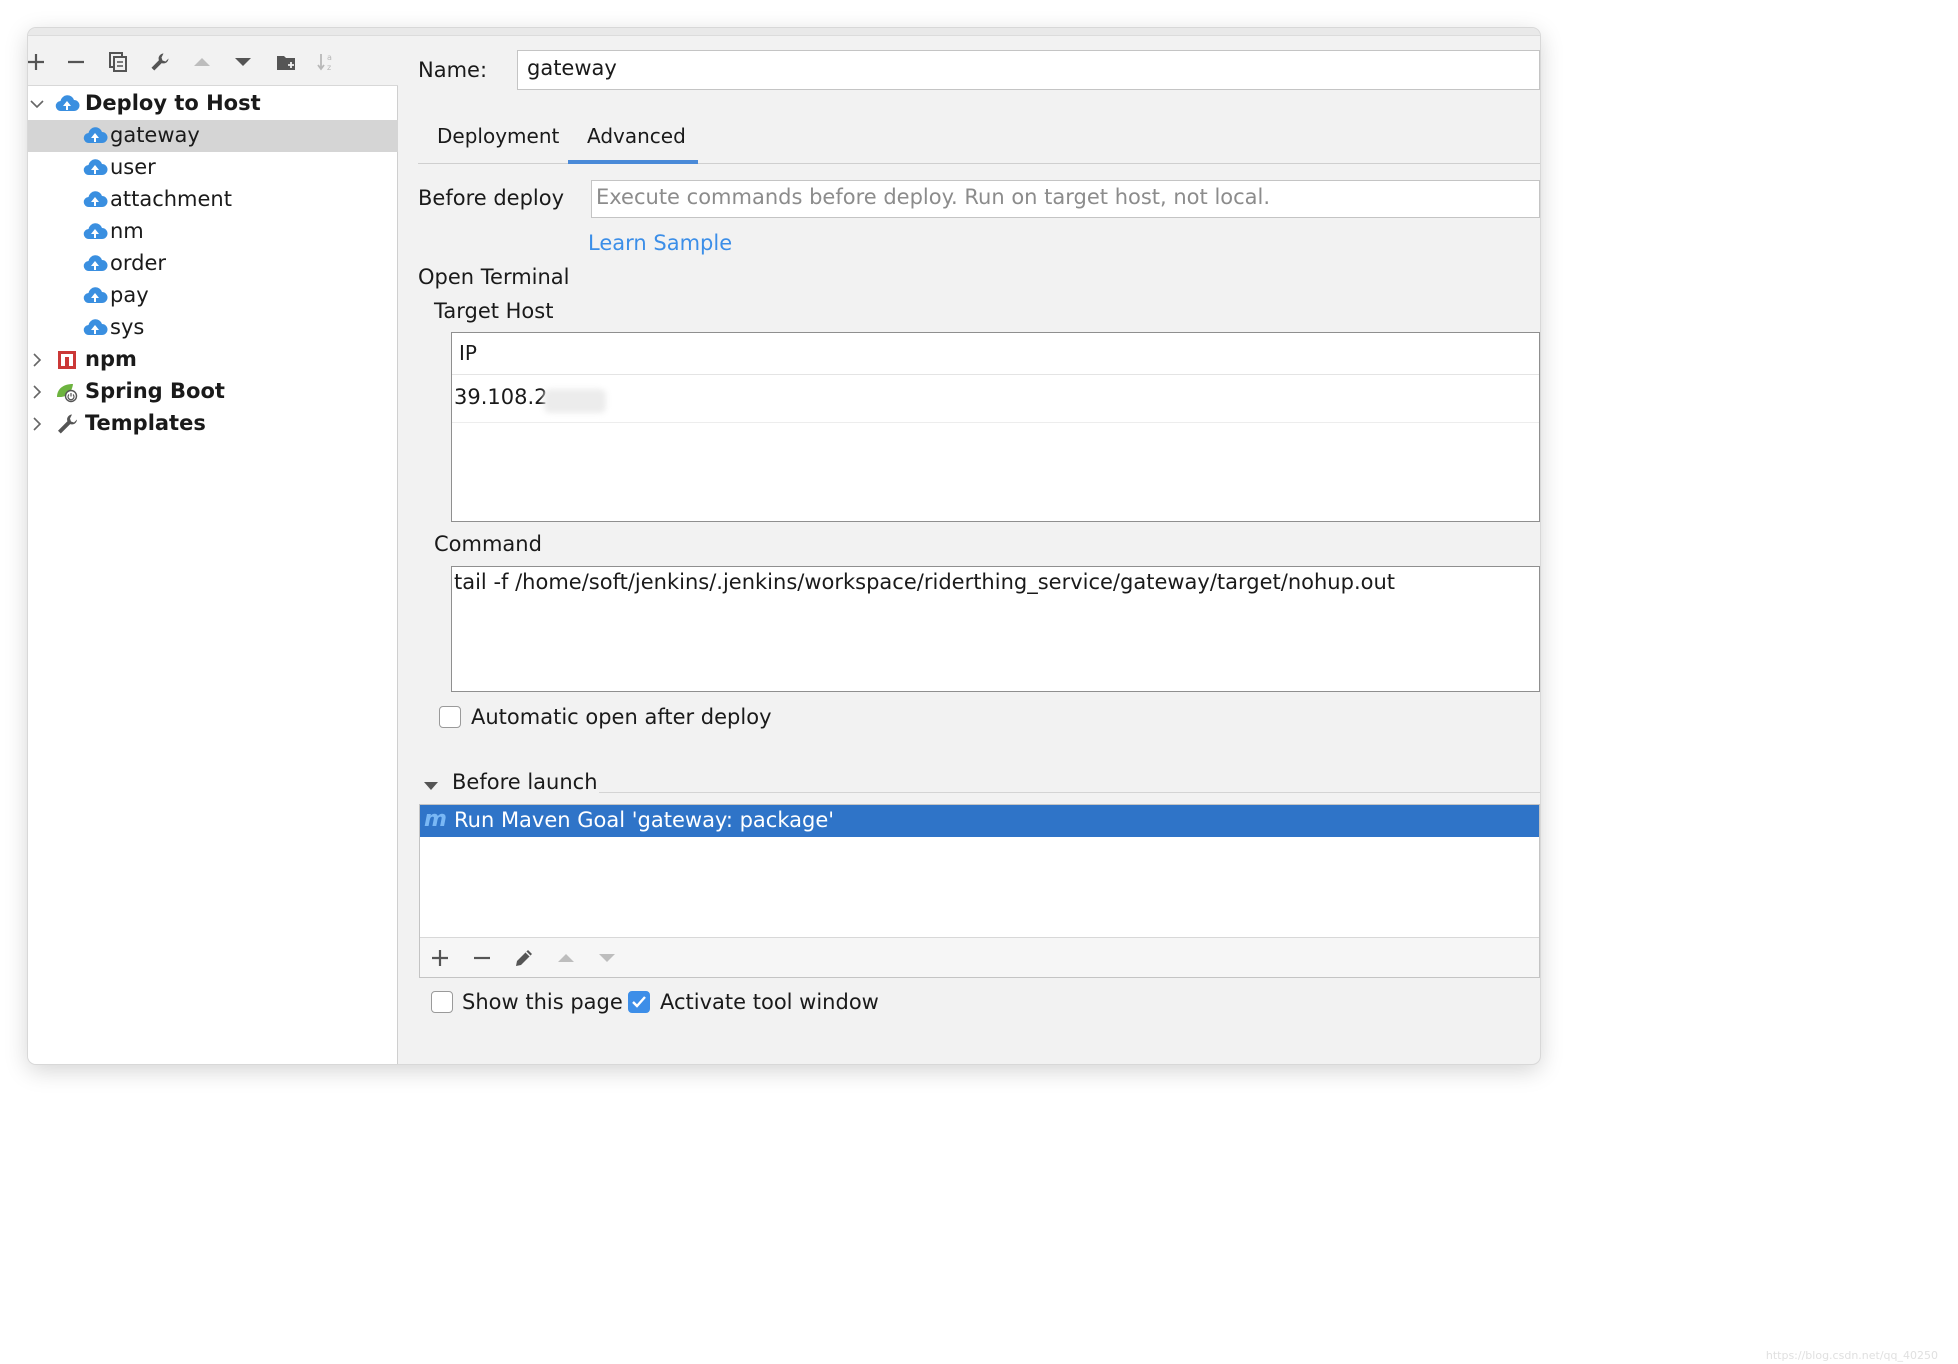 This screenshot has height=1364, width=1958. Describe the element at coordinates (498, 136) in the screenshot. I see `tab-deployment: Deployment` at that location.